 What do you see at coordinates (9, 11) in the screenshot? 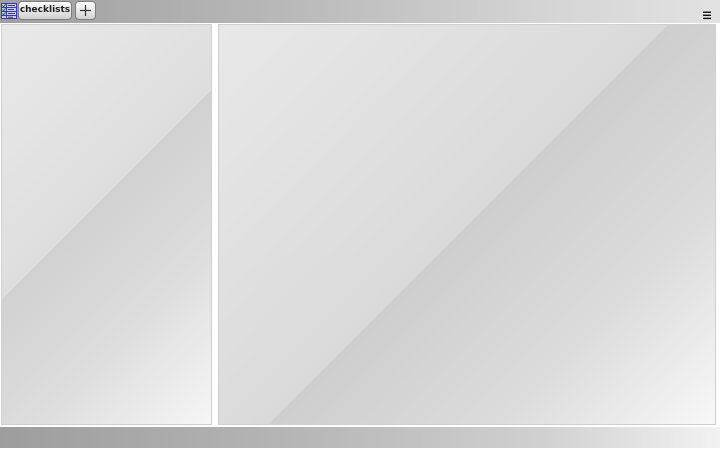
I see `checklist-app-icon` at bounding box center [9, 11].